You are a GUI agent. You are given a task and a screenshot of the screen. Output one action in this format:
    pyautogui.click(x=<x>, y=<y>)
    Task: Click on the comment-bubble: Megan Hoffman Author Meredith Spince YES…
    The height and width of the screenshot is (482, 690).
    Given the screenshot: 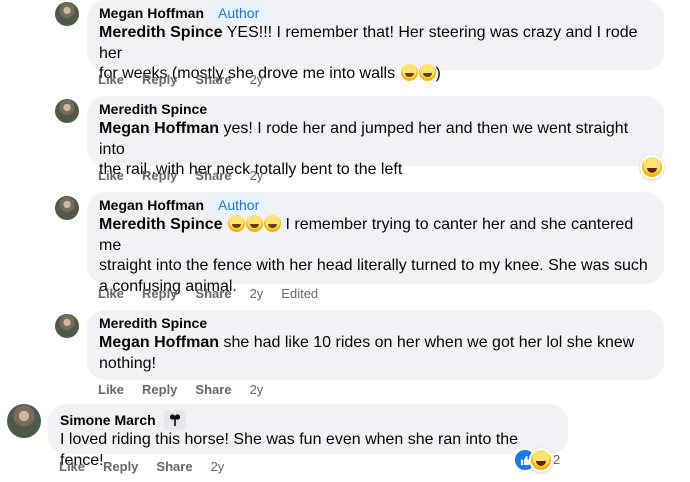 What is the action you would take?
    pyautogui.click(x=375, y=41)
    